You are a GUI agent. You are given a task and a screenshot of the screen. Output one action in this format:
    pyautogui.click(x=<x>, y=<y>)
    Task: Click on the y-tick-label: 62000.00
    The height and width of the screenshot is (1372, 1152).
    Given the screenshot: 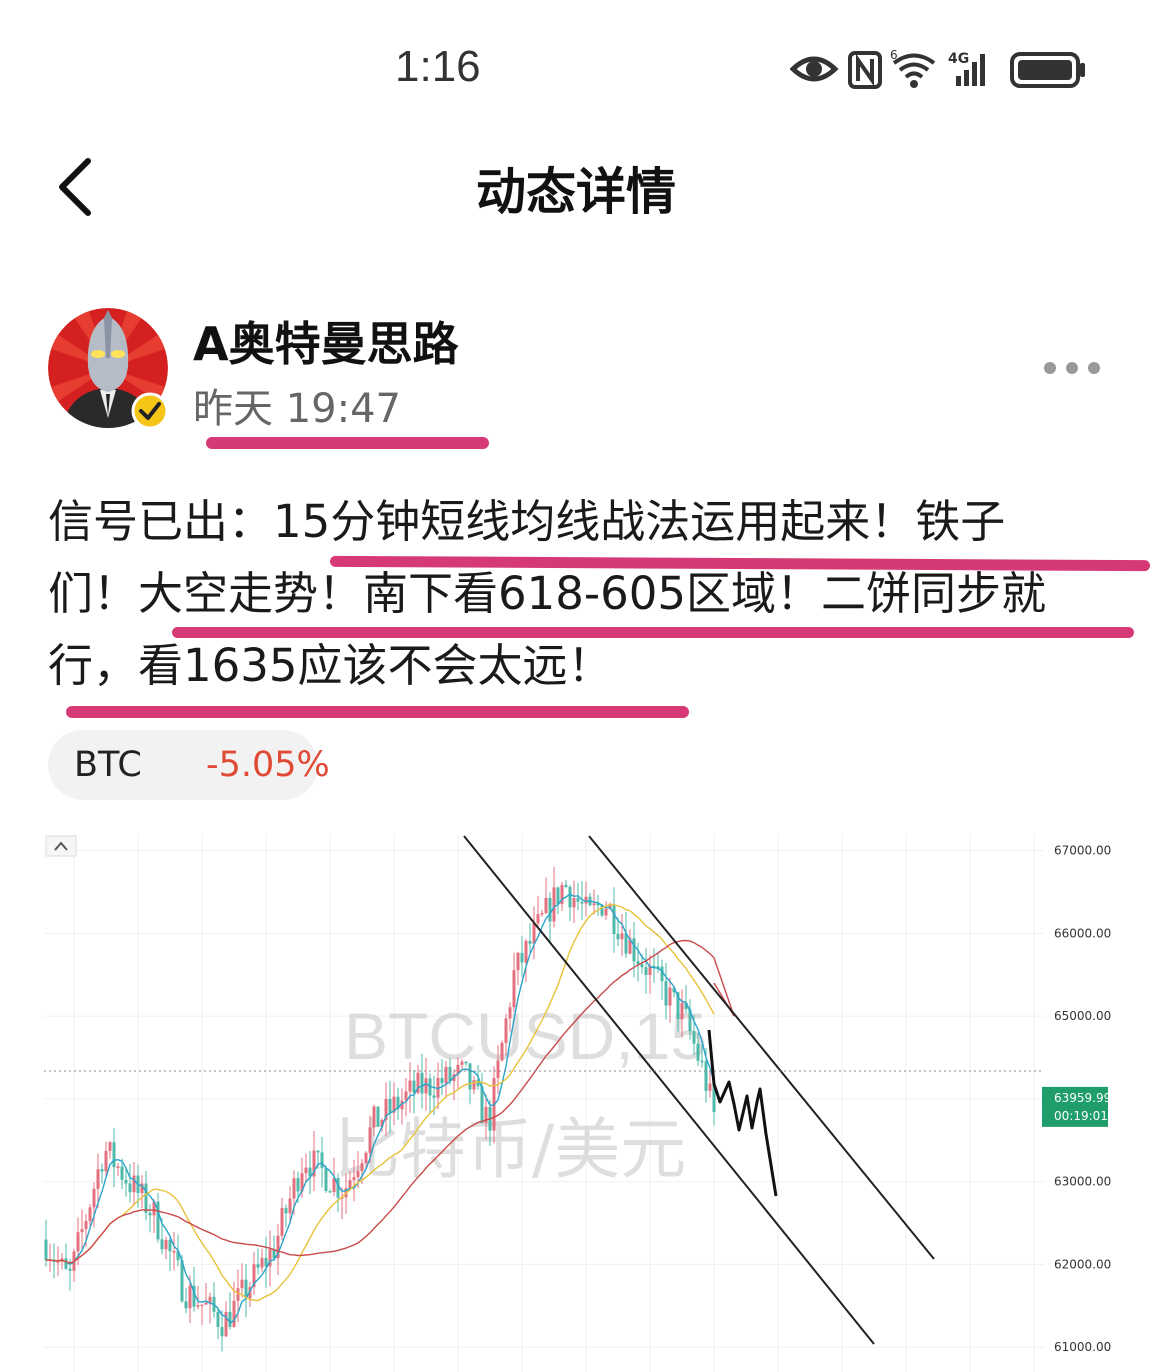 What is the action you would take?
    pyautogui.click(x=1082, y=1264)
    